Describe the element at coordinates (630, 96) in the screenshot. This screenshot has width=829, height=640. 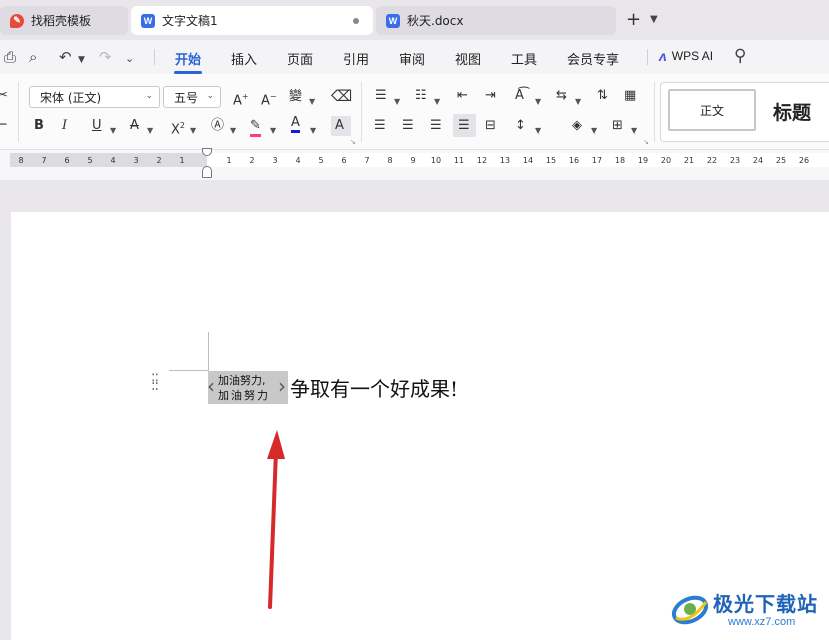
I see `show-marks-icon: ▦` at that location.